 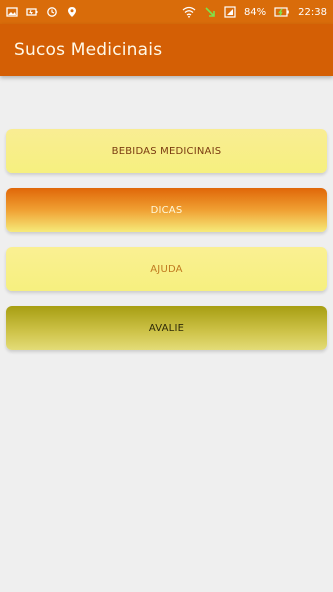 I want to click on download-icon, so click(x=210, y=12).